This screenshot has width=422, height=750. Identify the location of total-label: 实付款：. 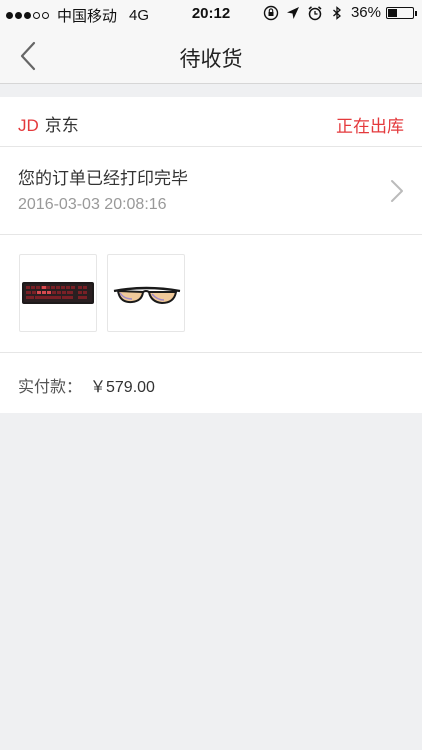
(50, 387).